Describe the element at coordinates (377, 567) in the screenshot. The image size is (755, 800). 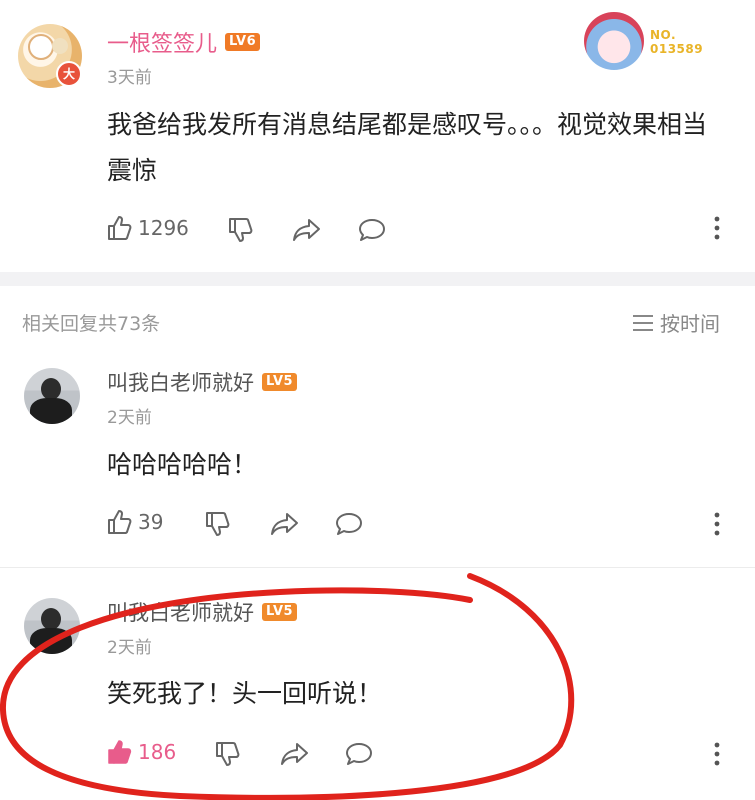
I see `reply-divider` at that location.